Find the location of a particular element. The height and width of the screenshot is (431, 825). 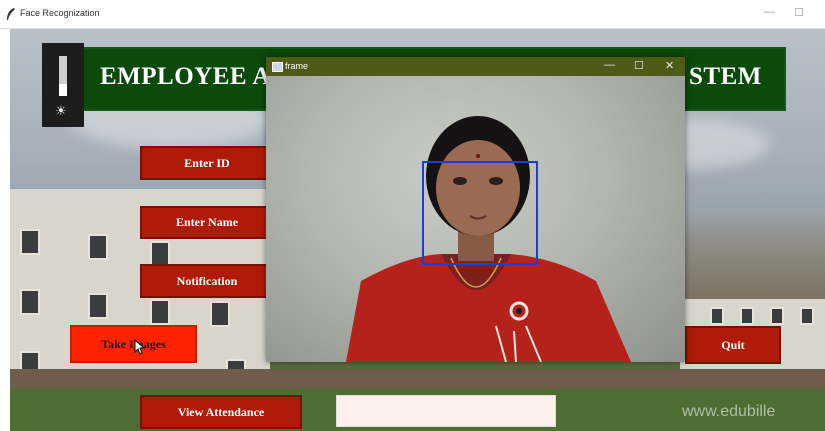

maximize-icon: ☐ is located at coordinates (799, 12).